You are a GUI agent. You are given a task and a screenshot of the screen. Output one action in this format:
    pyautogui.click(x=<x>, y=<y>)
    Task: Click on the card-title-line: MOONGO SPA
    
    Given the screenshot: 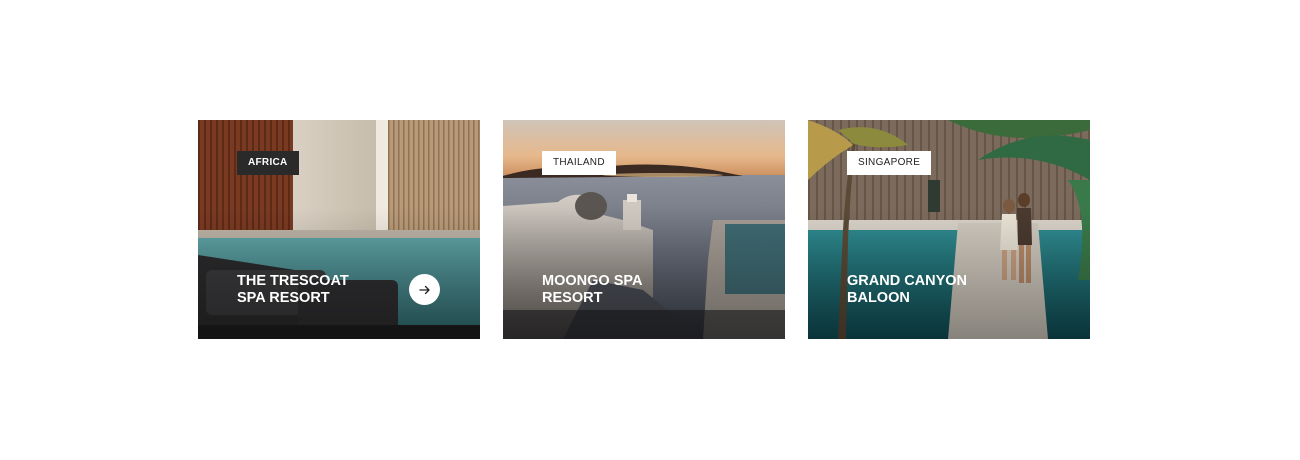 What is the action you would take?
    pyautogui.click(x=592, y=281)
    